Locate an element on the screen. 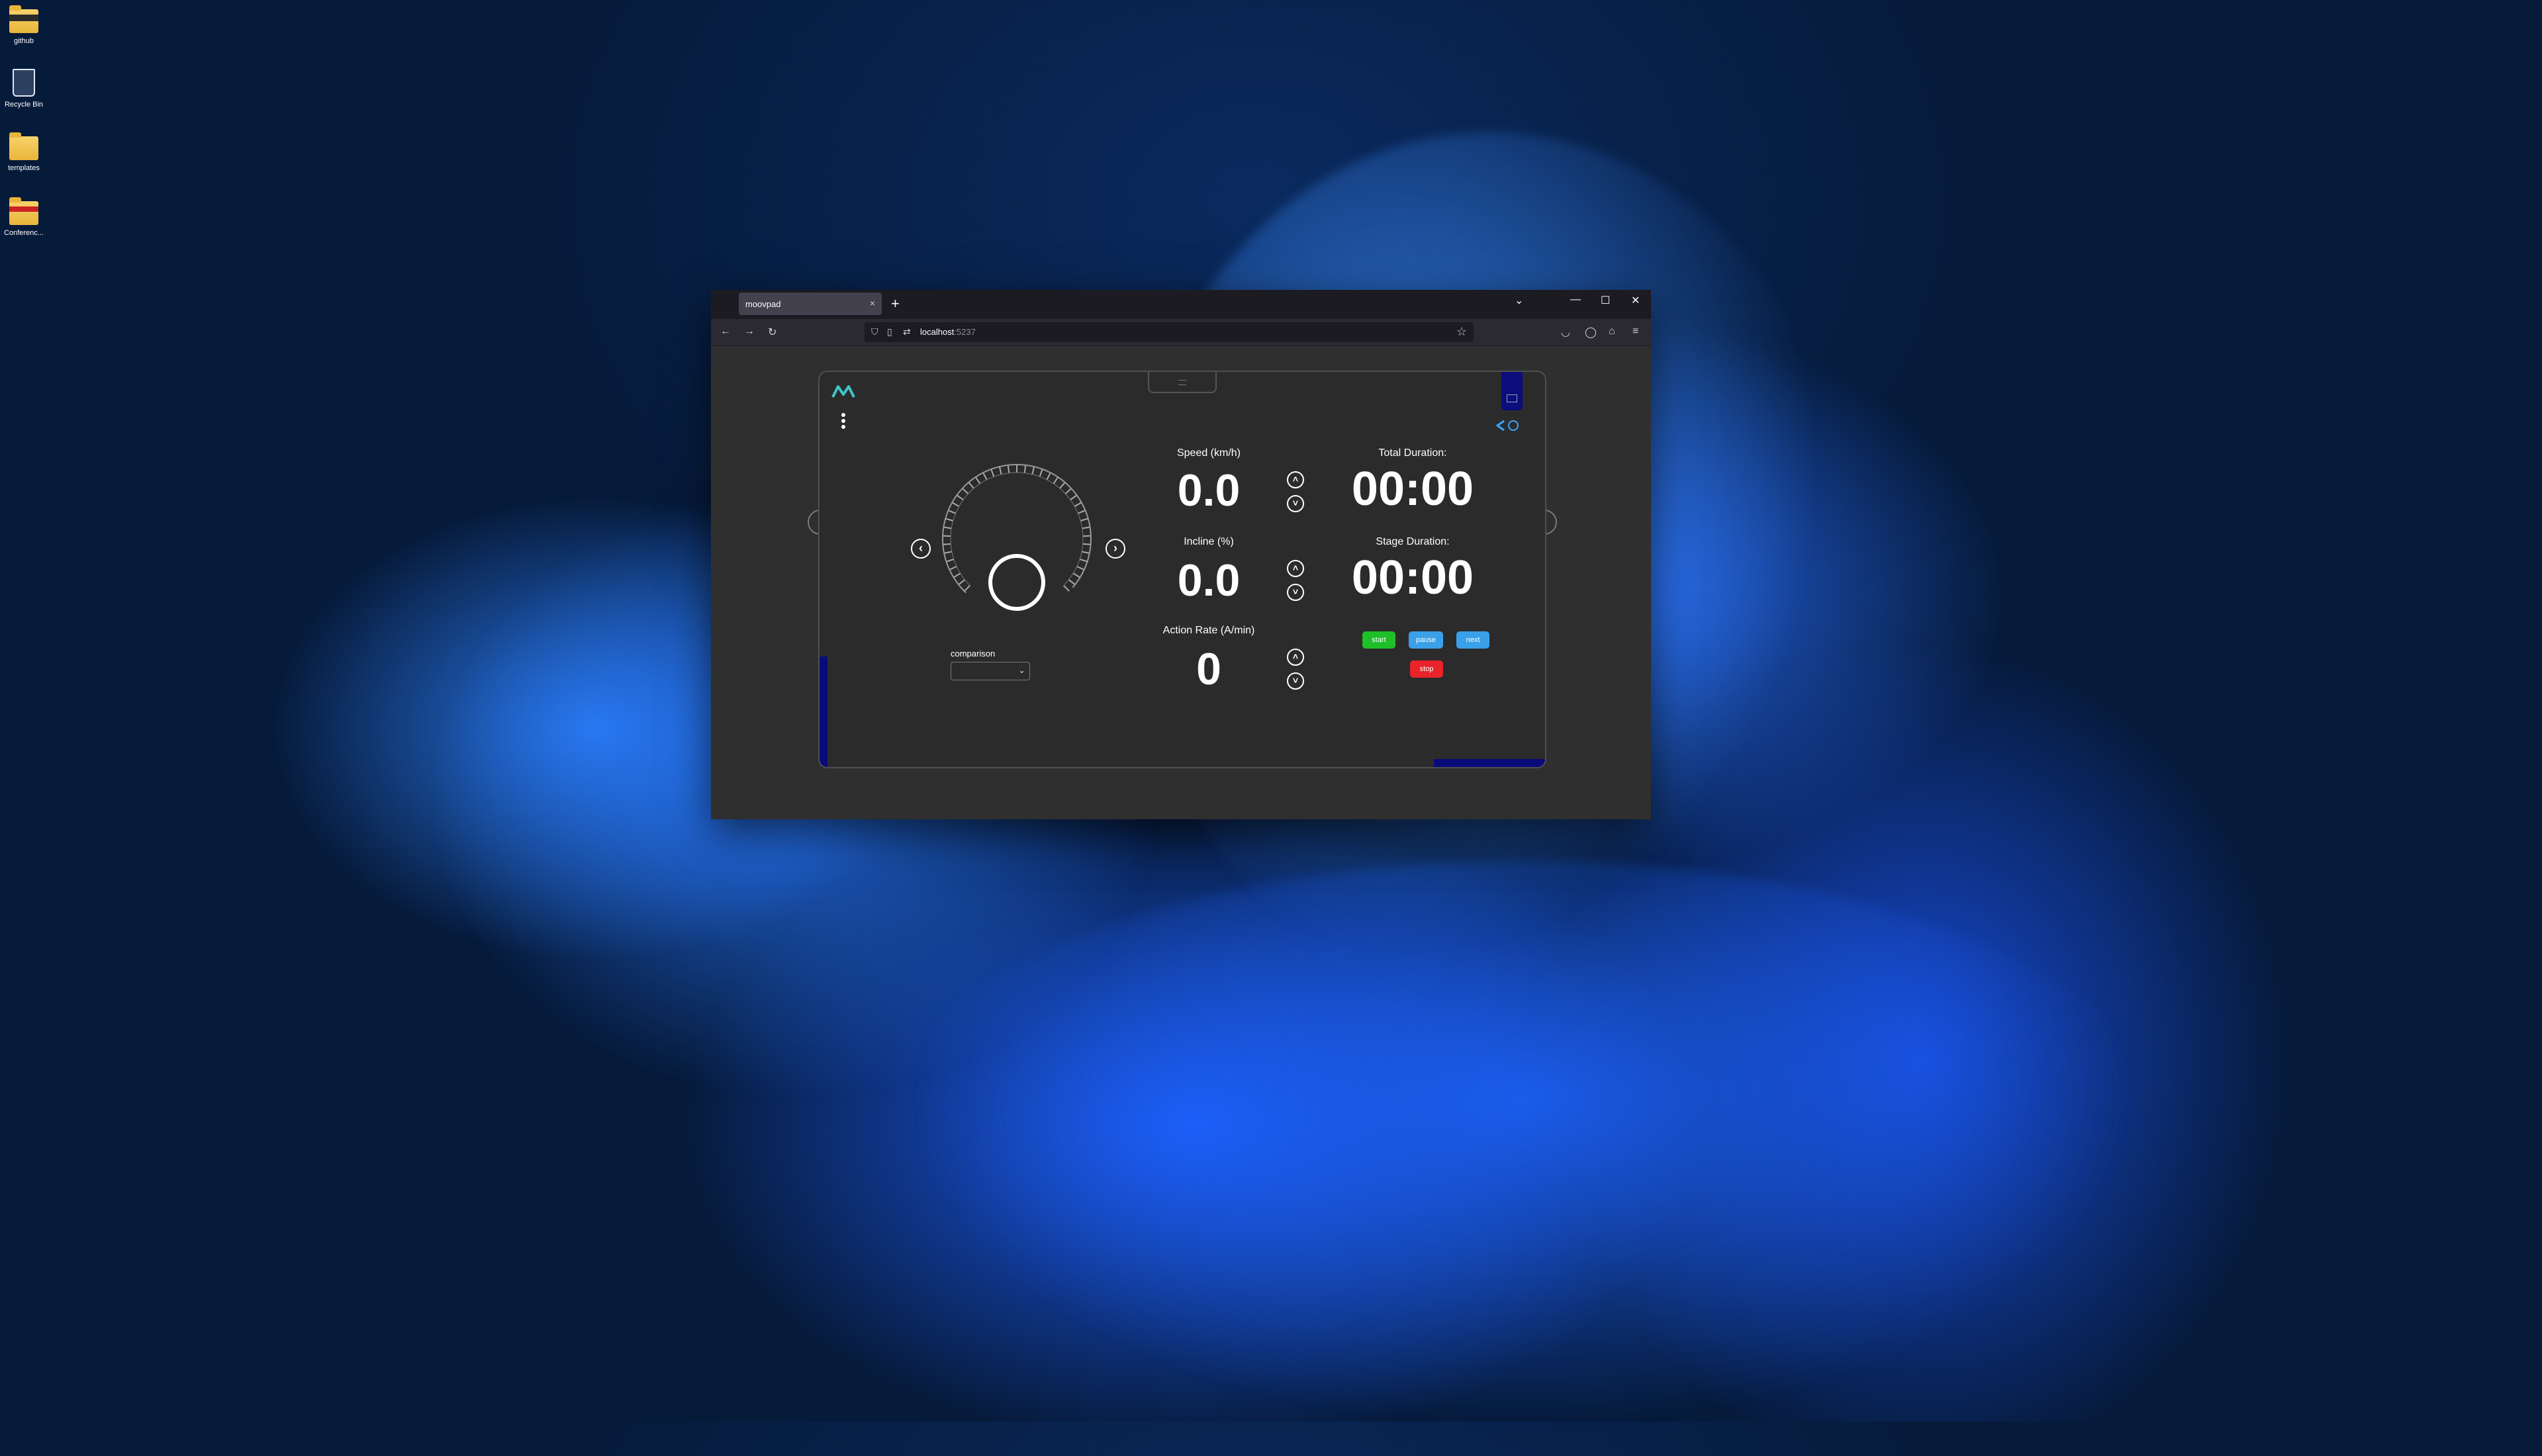  desktop-icon-recycle-bin: Recycle Bin is located at coordinates (24, 89).